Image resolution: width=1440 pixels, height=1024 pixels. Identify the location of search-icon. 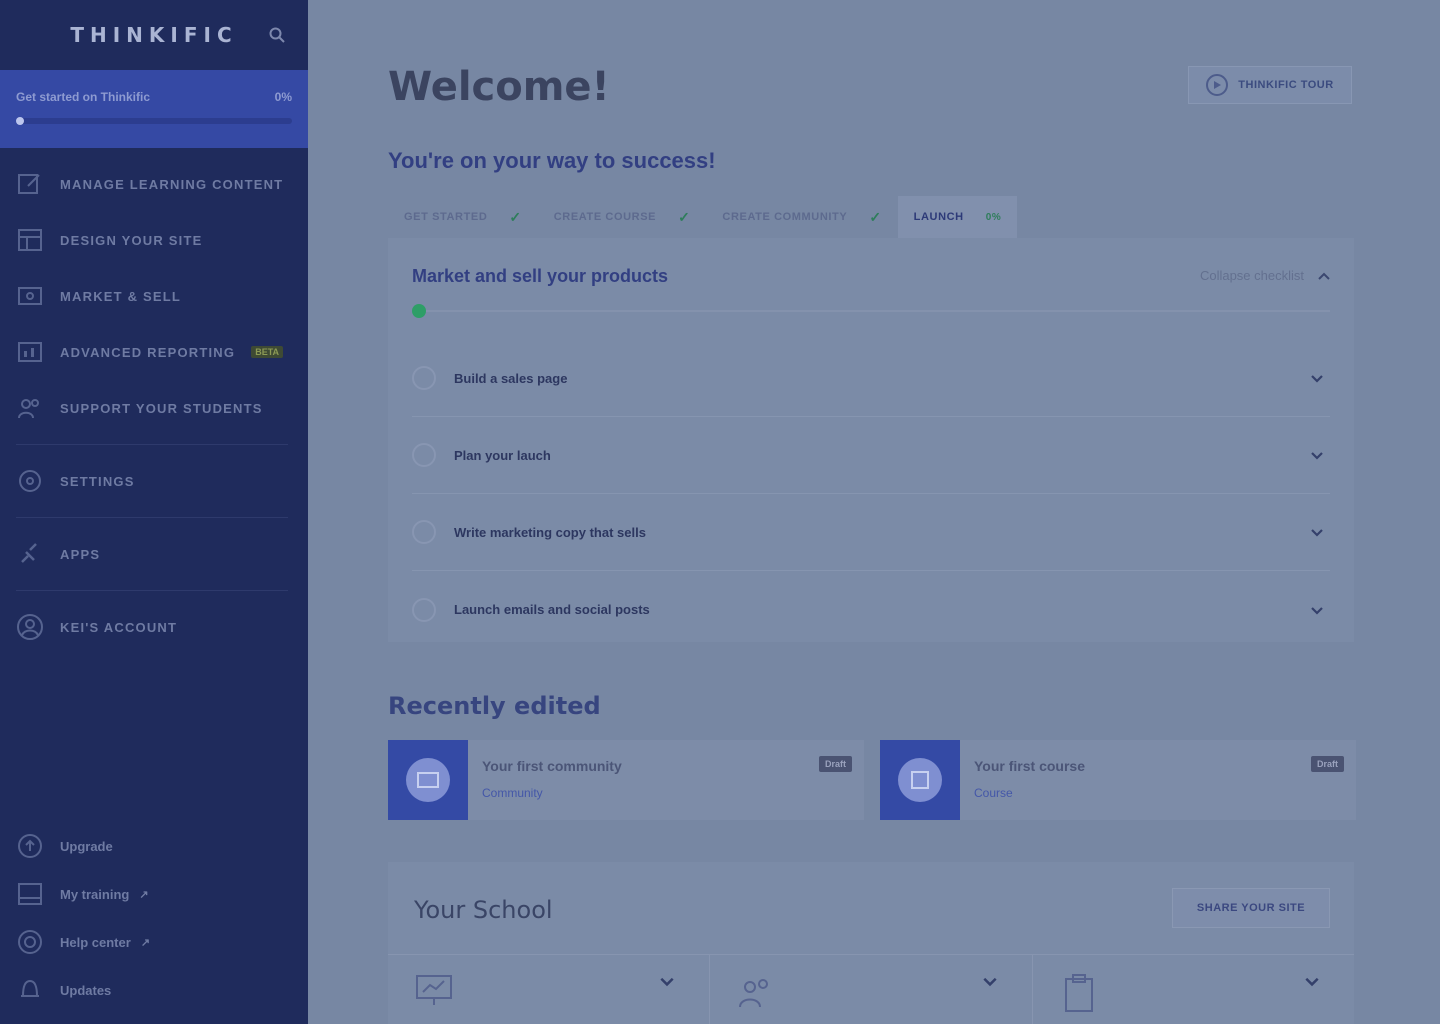
(277, 35).